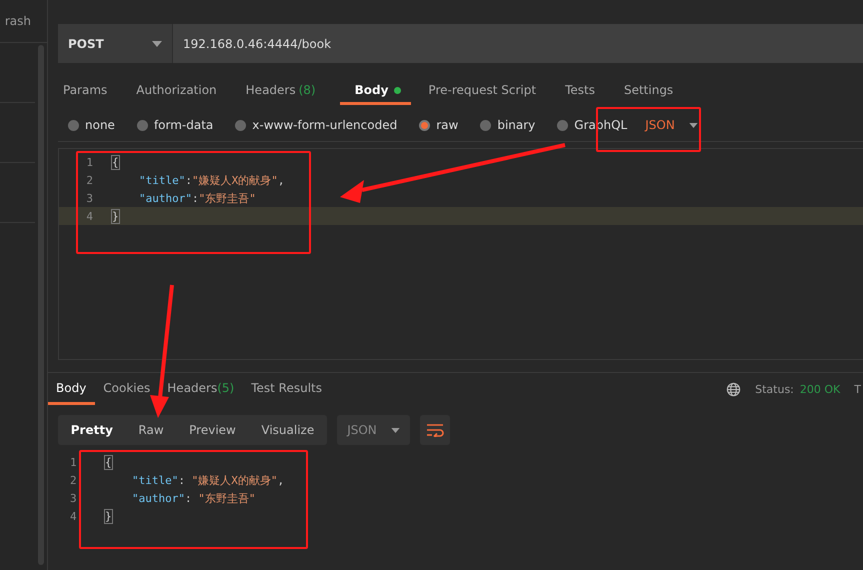 This screenshot has height=570, width=863. I want to click on view-mode-tab: Preview, so click(212, 430).